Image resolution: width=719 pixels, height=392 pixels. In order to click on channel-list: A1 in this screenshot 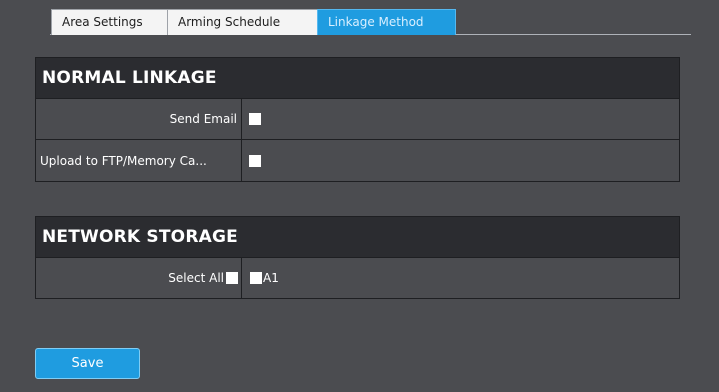, I will do `click(460, 278)`.